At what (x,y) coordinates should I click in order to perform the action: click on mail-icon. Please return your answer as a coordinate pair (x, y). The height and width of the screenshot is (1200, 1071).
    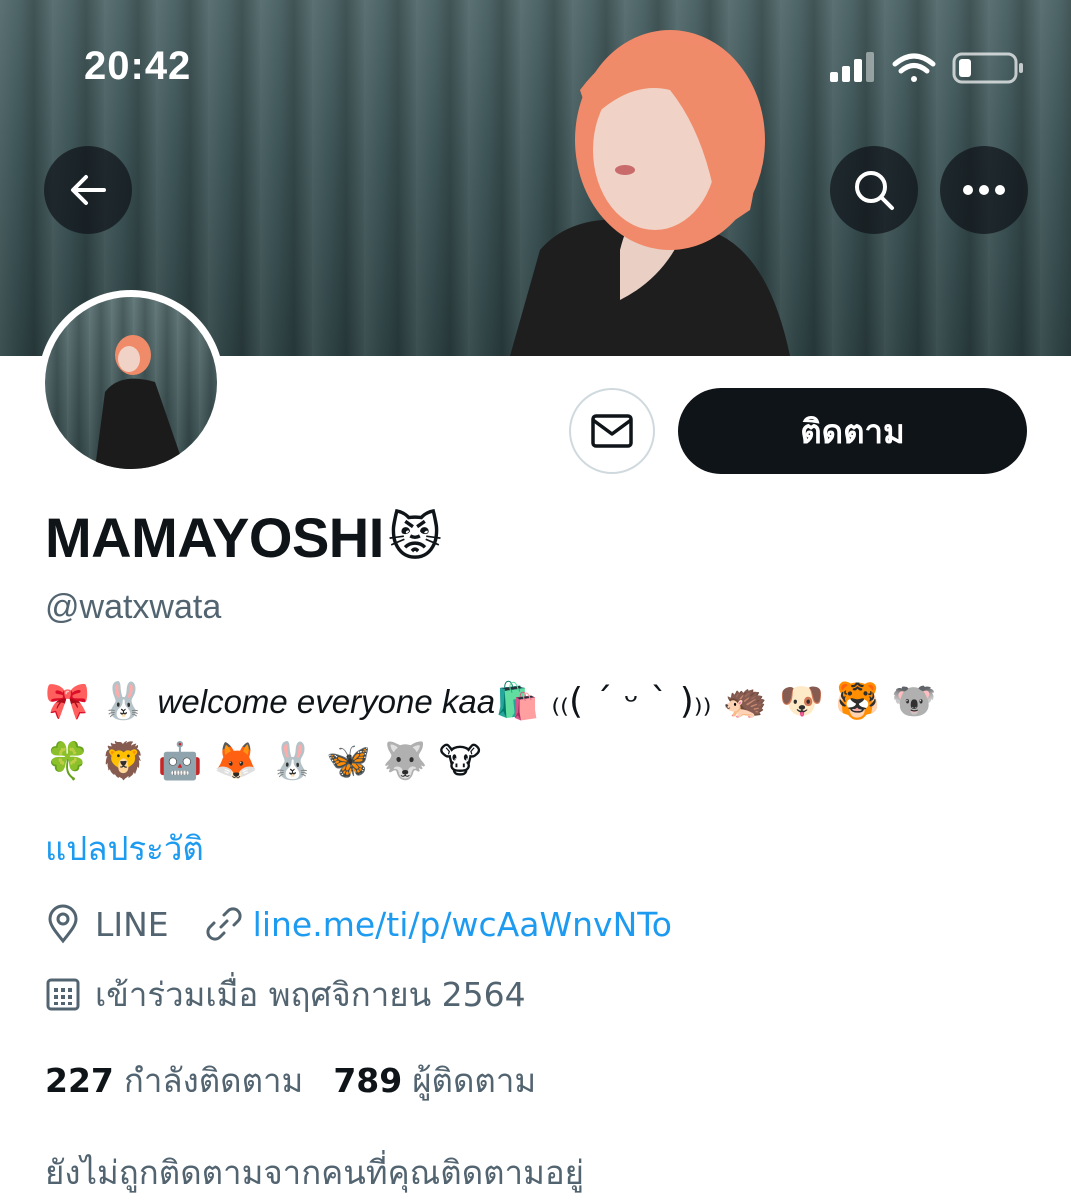
    Looking at the image, I should click on (612, 431).